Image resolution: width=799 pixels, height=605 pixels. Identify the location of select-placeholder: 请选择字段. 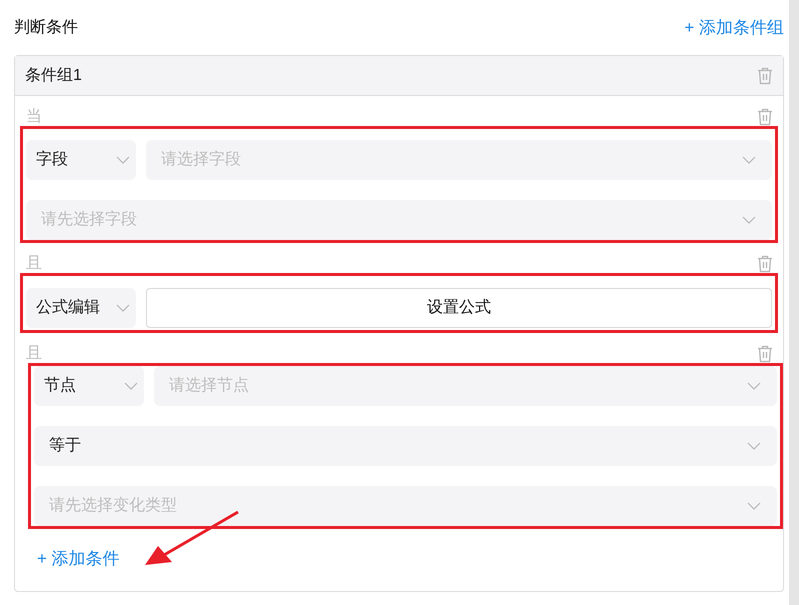
(201, 160).